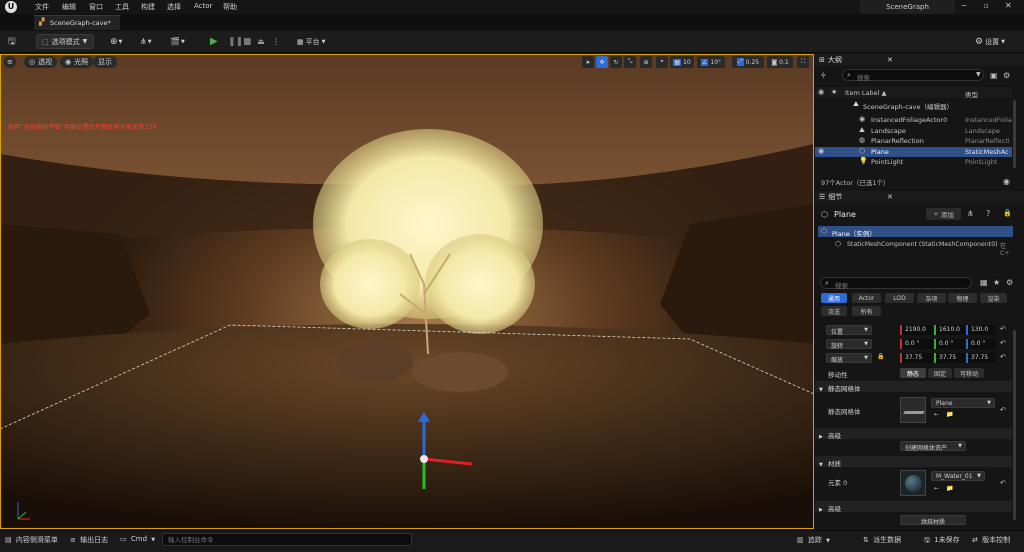 The width and height of the screenshot is (1024, 552). I want to click on mode-select-dropdown: ⬚ 选项模式 ▼, so click(65, 41).